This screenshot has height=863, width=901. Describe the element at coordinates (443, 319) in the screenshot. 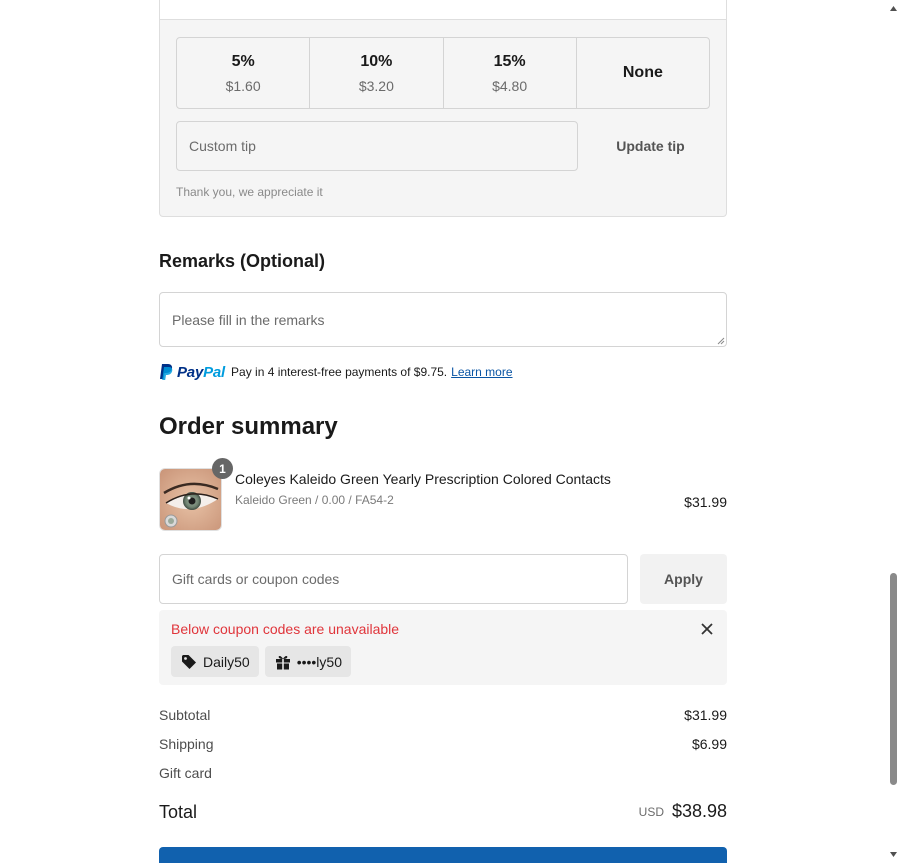

I see `remarks-textarea: Please fill in the remarks` at that location.